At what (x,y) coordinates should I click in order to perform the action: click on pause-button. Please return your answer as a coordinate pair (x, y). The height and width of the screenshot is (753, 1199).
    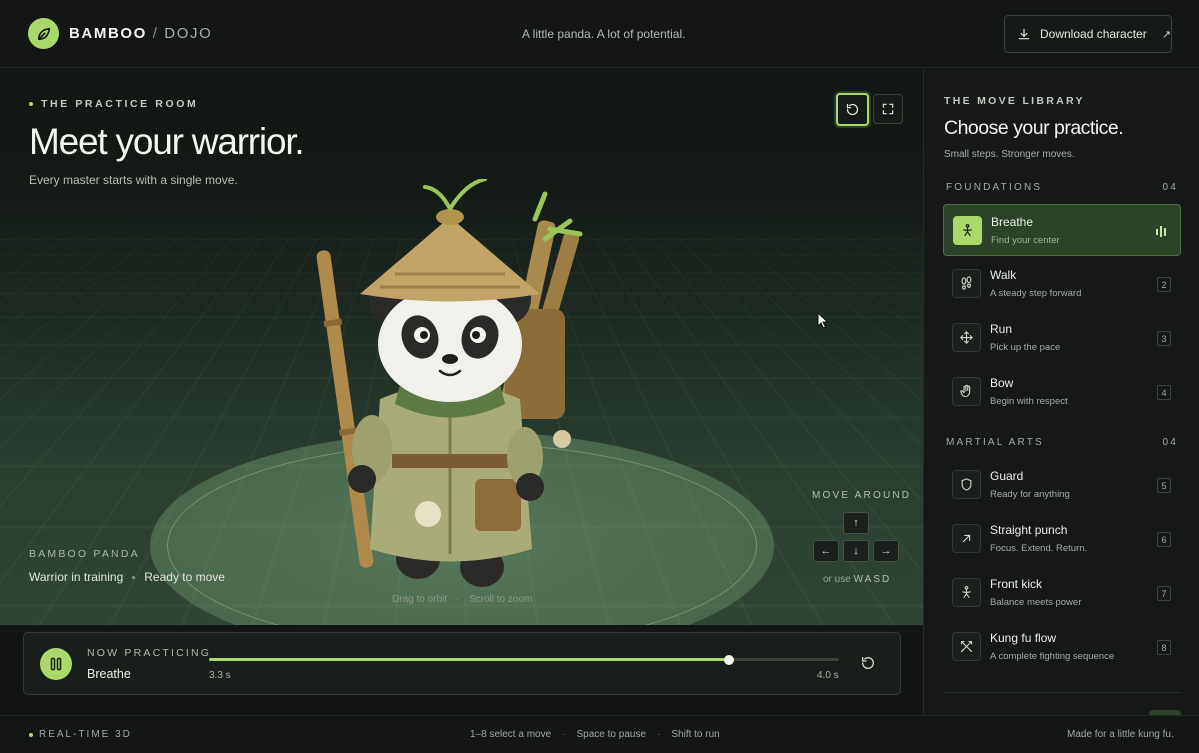
    Looking at the image, I should click on (56, 664).